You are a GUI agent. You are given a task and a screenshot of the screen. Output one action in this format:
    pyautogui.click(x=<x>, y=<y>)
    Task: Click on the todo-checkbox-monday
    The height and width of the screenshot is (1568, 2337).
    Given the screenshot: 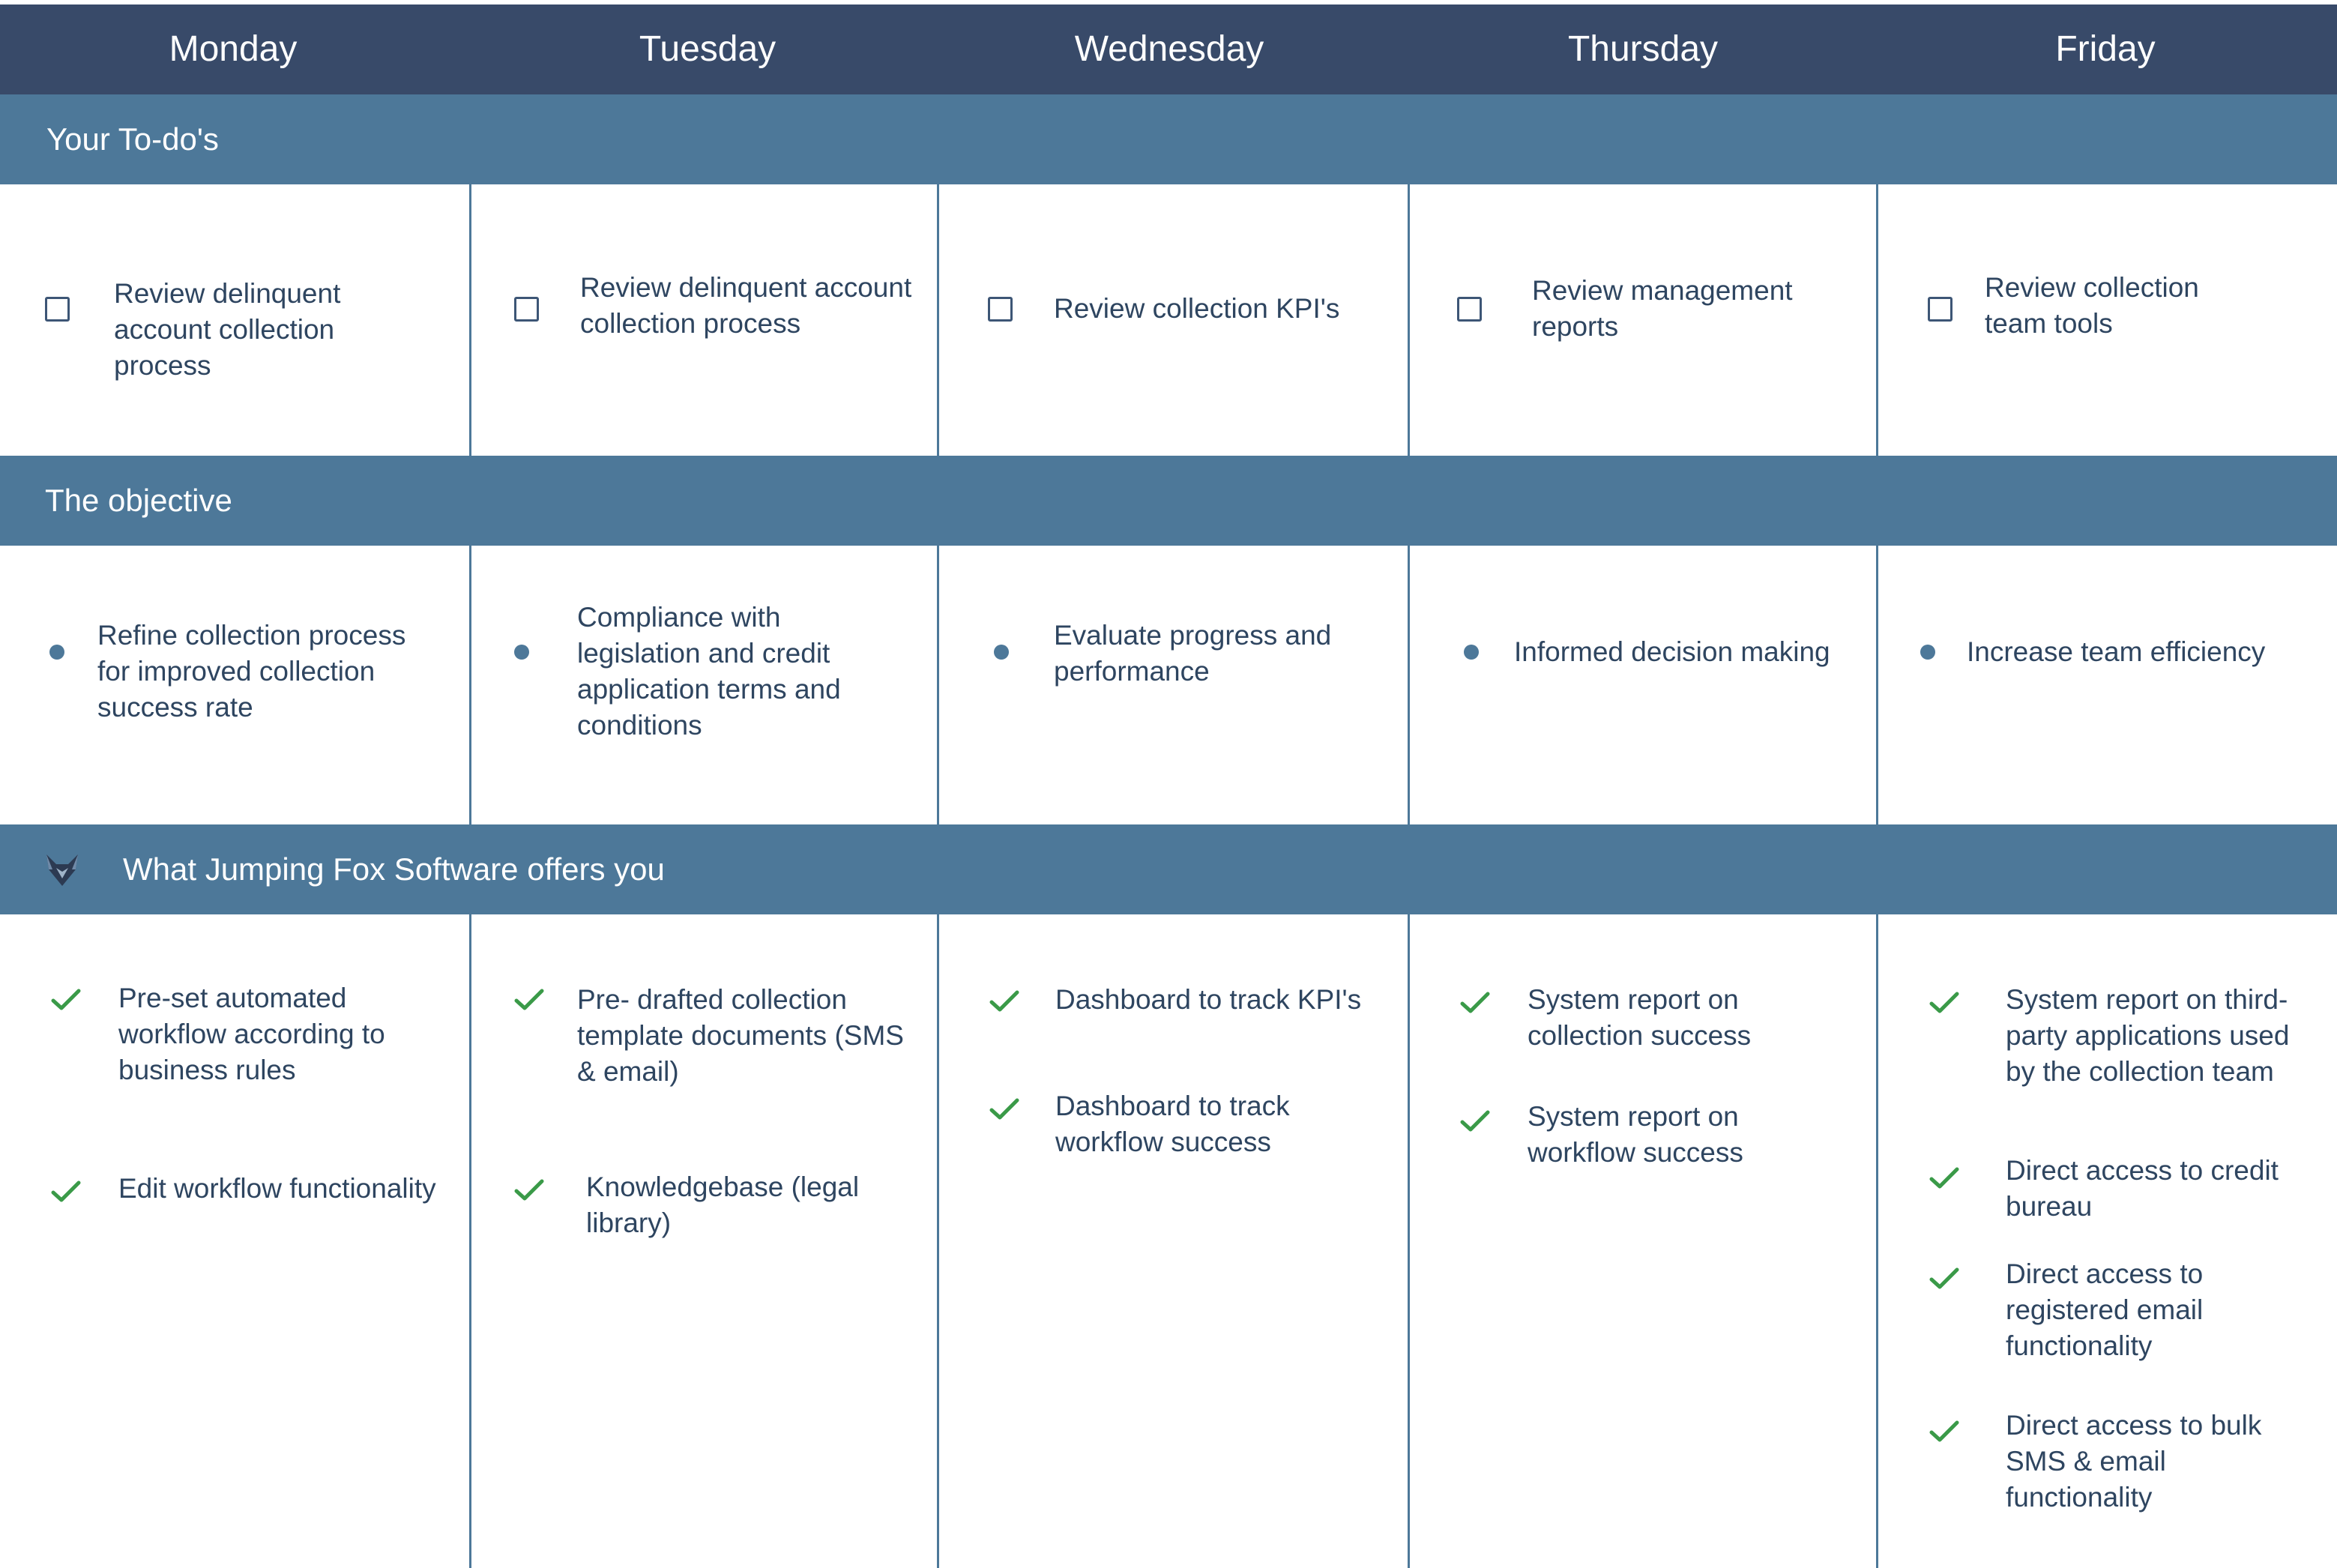 What is the action you would take?
    pyautogui.click(x=57, y=309)
    